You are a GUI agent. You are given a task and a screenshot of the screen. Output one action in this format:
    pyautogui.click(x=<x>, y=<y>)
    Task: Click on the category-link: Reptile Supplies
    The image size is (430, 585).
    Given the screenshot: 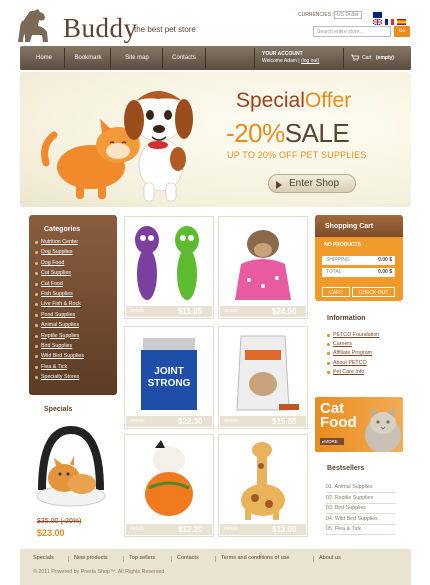 What is the action you would take?
    pyautogui.click(x=60, y=336)
    